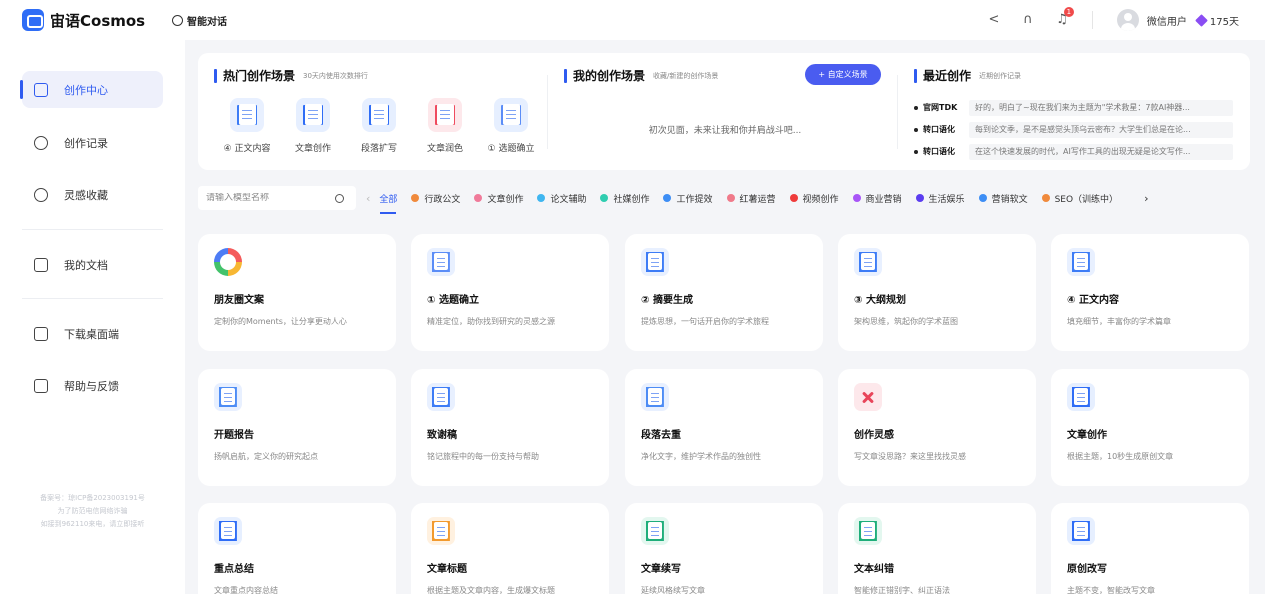 This screenshot has height=594, width=1265. What do you see at coordinates (1068, 12) in the screenshot?
I see `notification-badge: 1` at bounding box center [1068, 12].